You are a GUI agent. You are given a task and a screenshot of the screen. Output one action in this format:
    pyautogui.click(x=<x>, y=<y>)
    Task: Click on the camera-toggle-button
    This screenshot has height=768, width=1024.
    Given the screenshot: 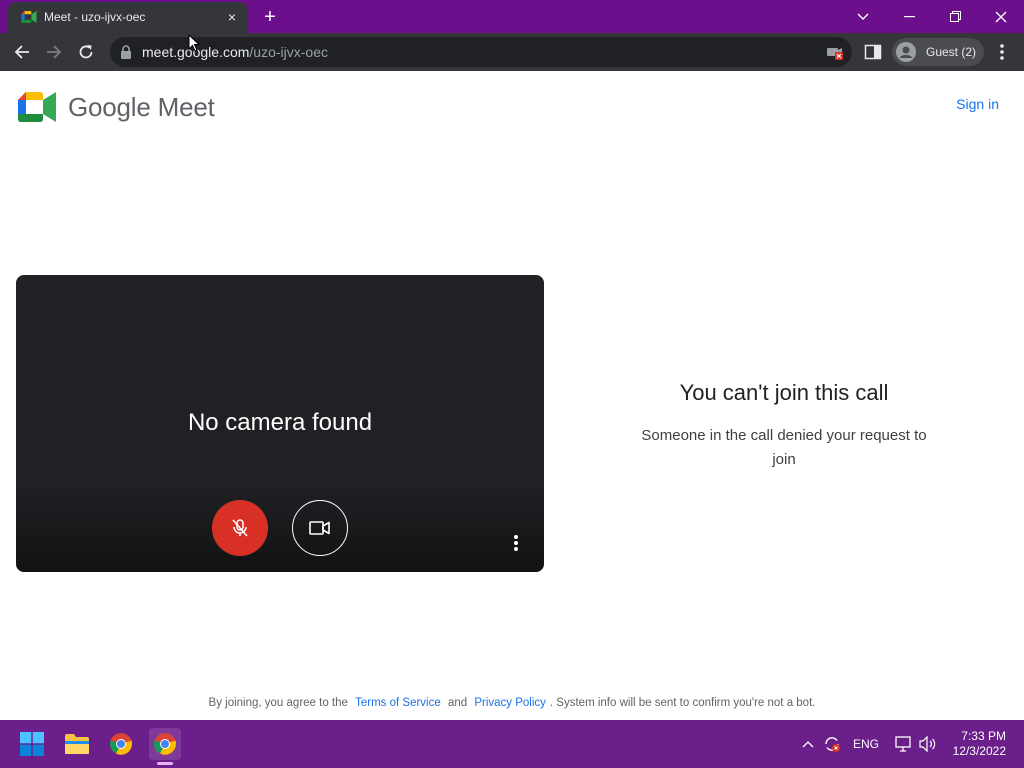 What is the action you would take?
    pyautogui.click(x=320, y=528)
    